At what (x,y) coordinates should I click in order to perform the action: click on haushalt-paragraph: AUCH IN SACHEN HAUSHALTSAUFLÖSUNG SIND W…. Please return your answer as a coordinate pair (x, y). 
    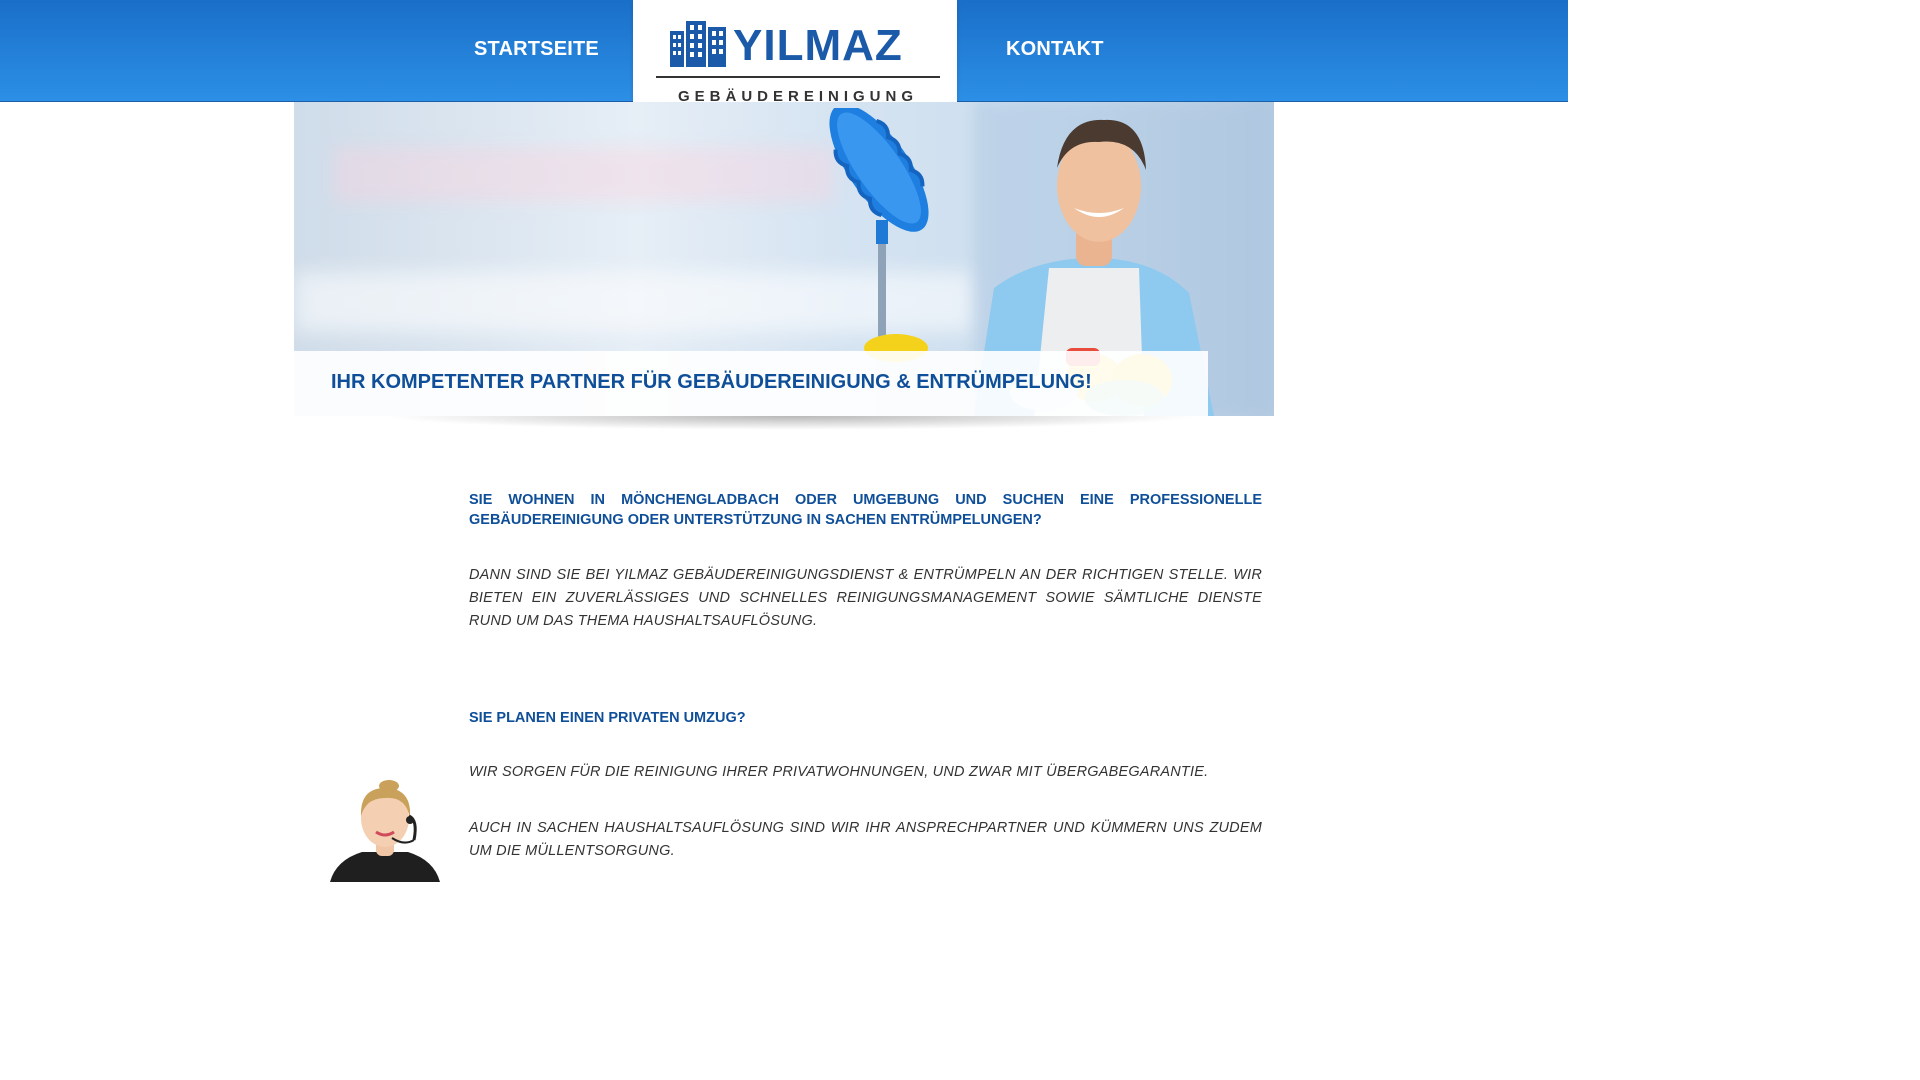
    Looking at the image, I should click on (865, 839).